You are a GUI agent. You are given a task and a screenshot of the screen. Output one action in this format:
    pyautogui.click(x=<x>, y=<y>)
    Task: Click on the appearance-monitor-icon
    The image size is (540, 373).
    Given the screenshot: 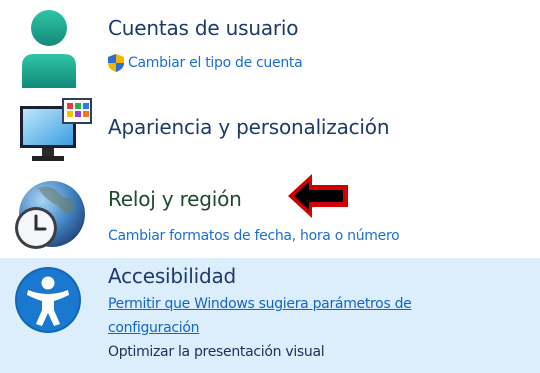 What is the action you would take?
    pyautogui.click(x=57, y=131)
    